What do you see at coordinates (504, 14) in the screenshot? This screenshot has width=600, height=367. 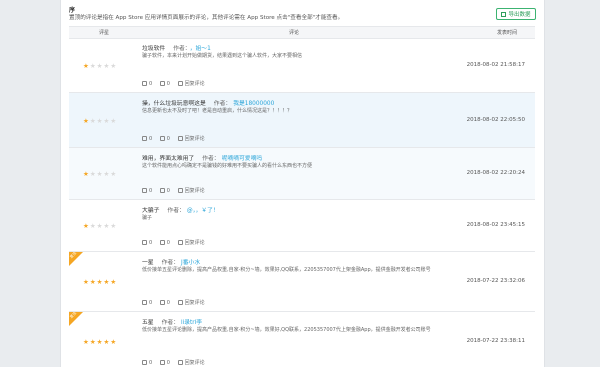 I see `export-icon` at bounding box center [504, 14].